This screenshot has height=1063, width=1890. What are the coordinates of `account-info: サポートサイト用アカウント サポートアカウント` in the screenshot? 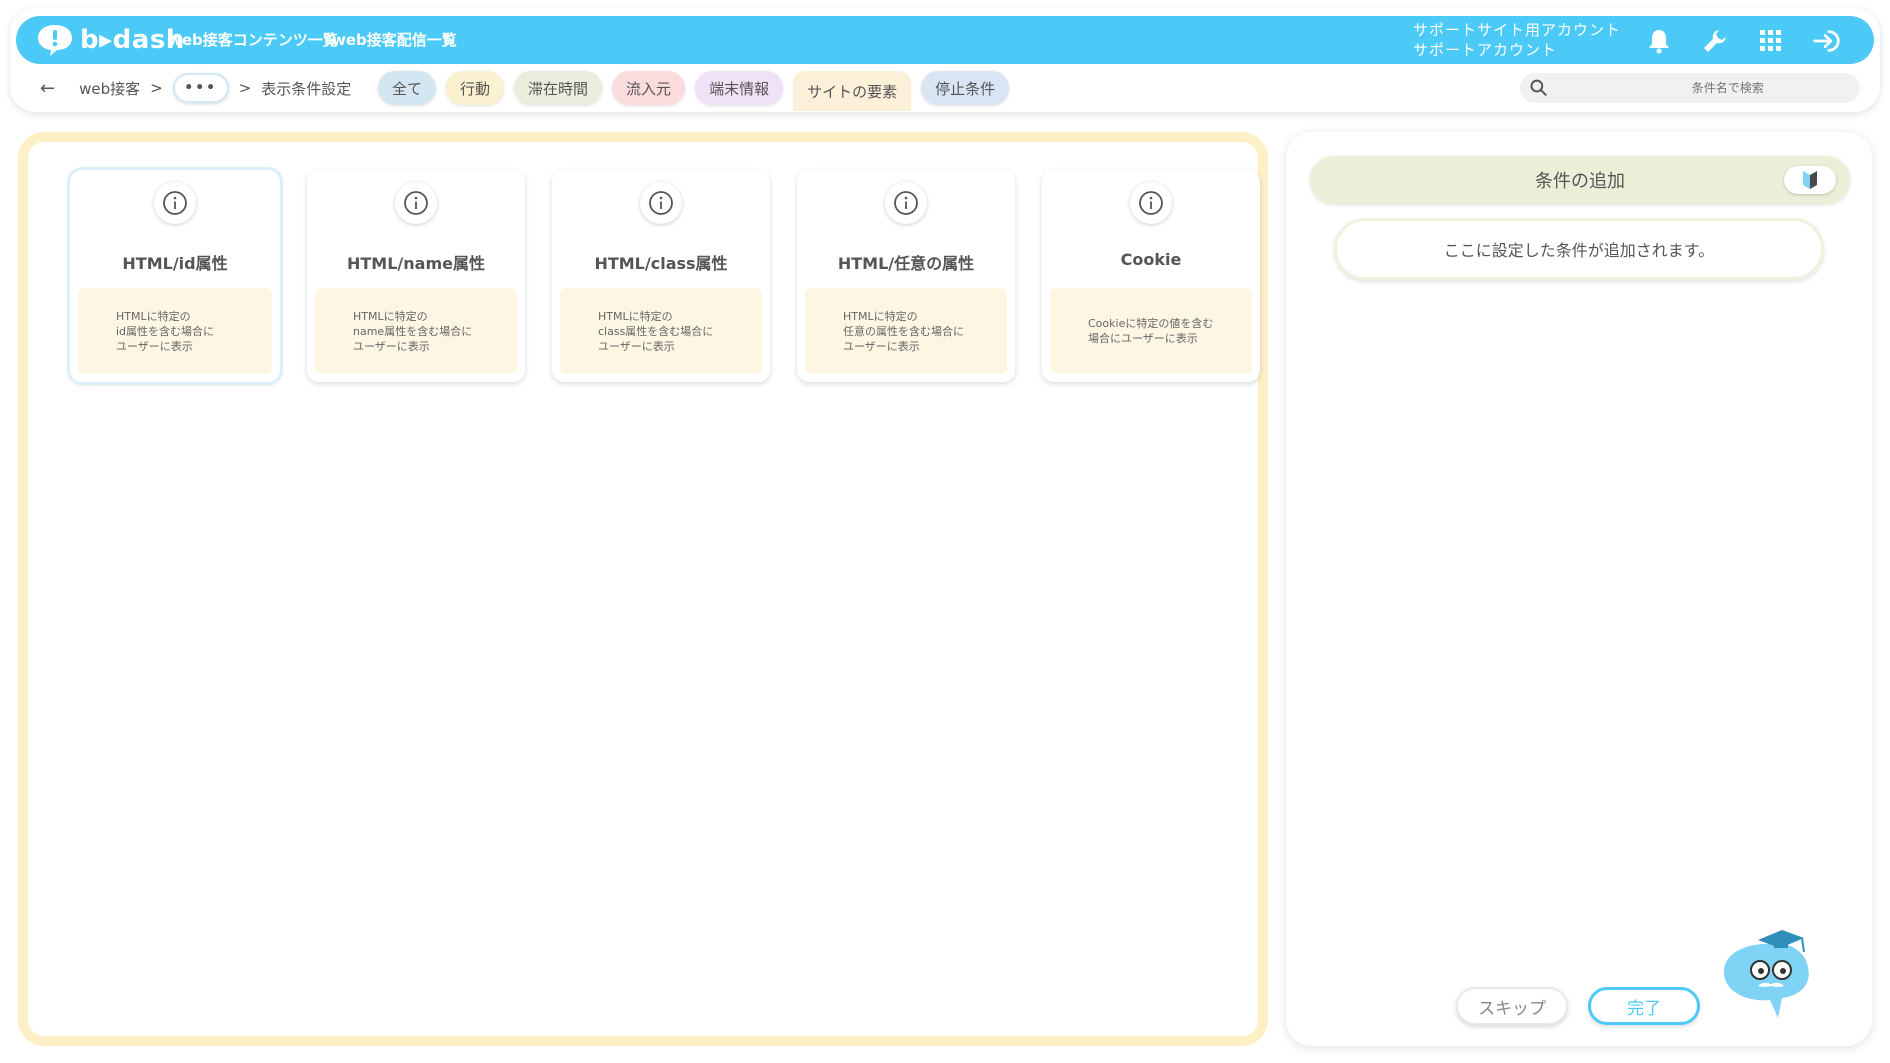 It's located at (1517, 40).